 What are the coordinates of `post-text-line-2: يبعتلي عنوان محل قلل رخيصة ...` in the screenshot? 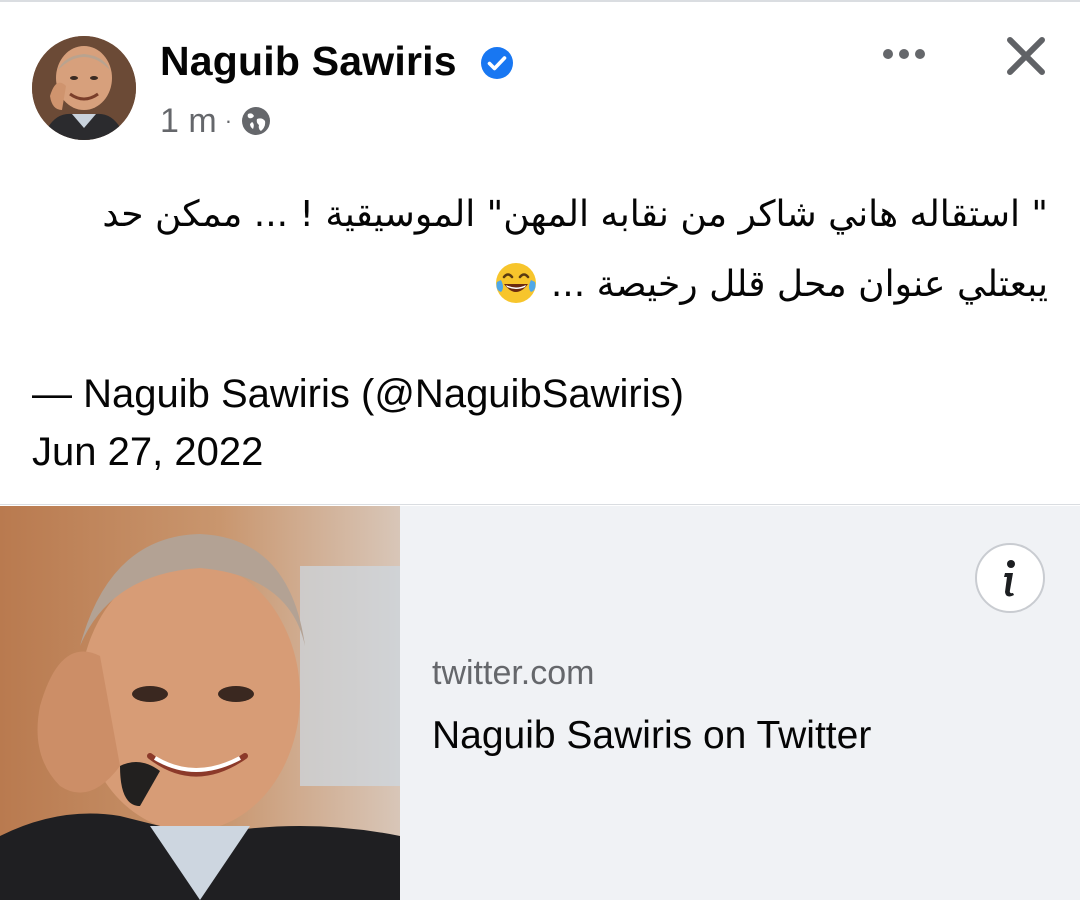 It's located at (540, 285).